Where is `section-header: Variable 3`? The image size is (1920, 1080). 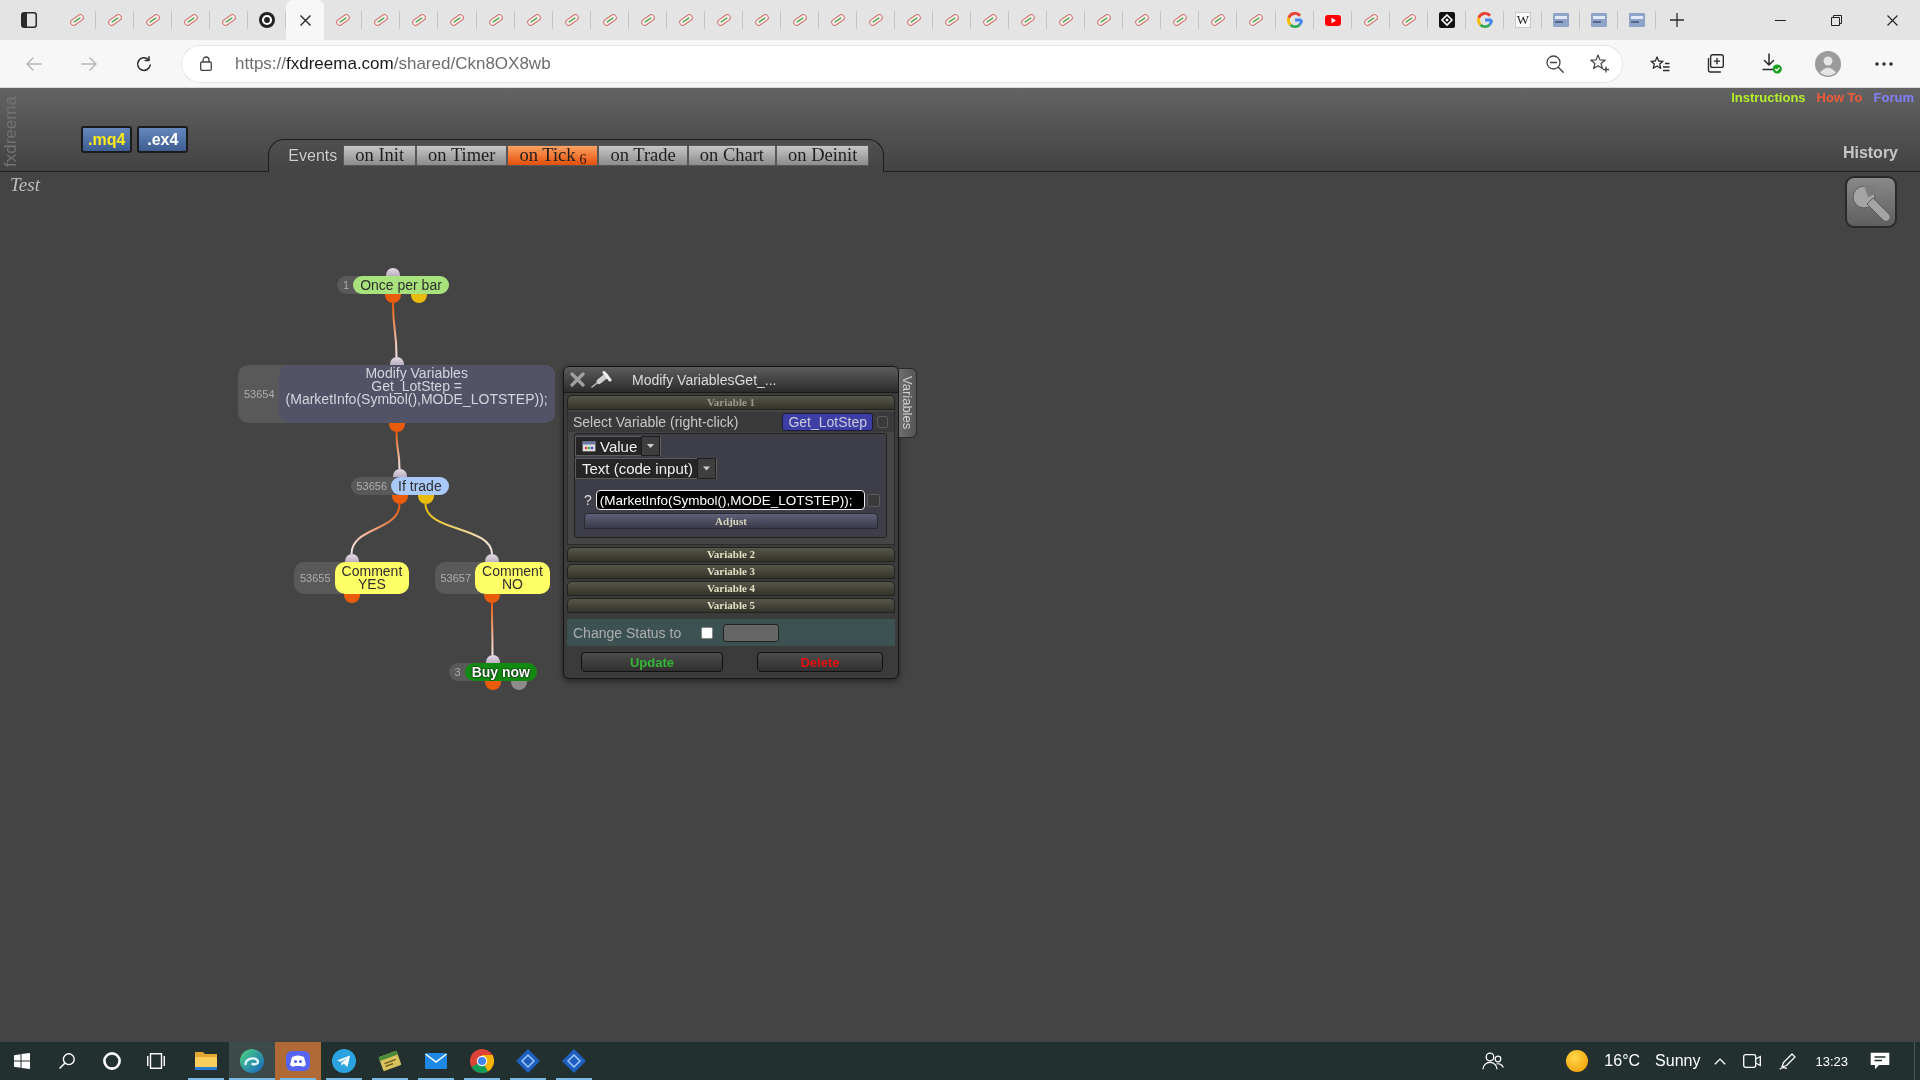 section-header: Variable 3 is located at coordinates (731, 571).